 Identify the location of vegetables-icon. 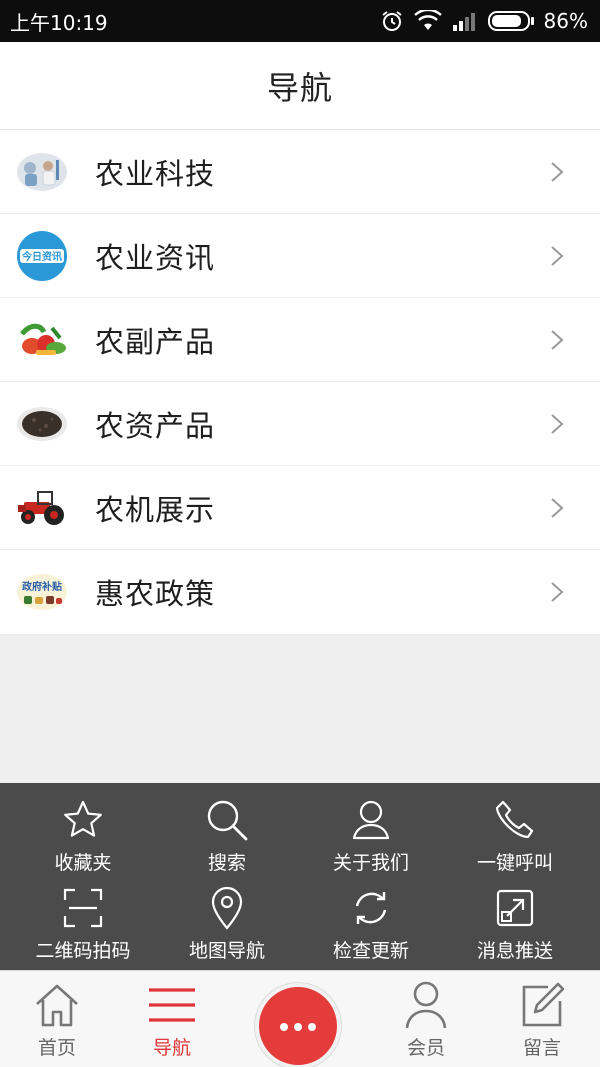
(42, 340).